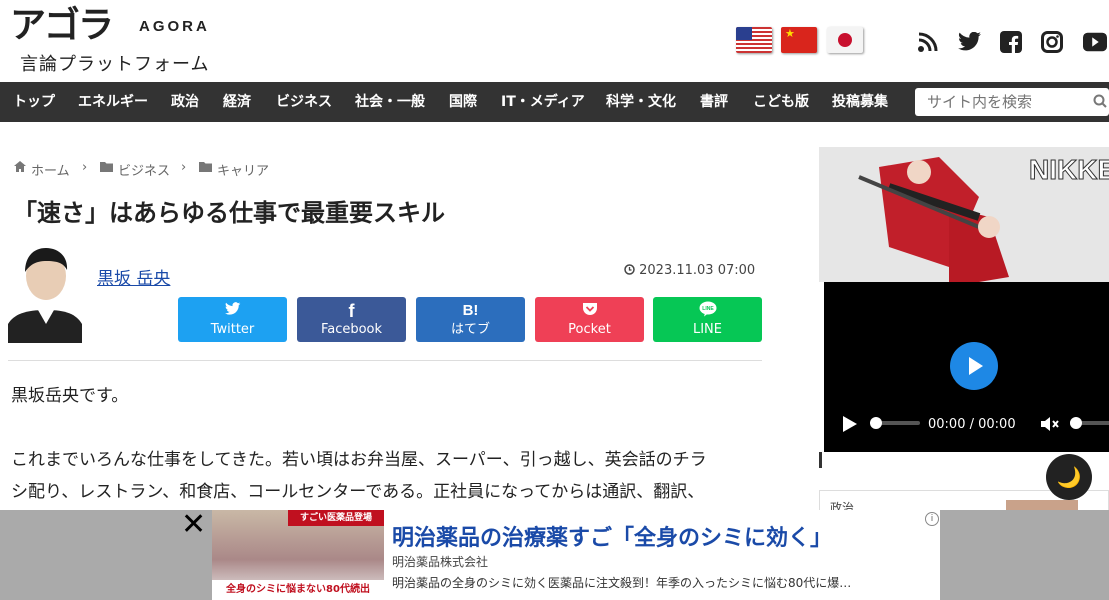 Image resolution: width=1109 pixels, height=600 pixels. I want to click on nav-item-society: 社会・一般, so click(390, 102).